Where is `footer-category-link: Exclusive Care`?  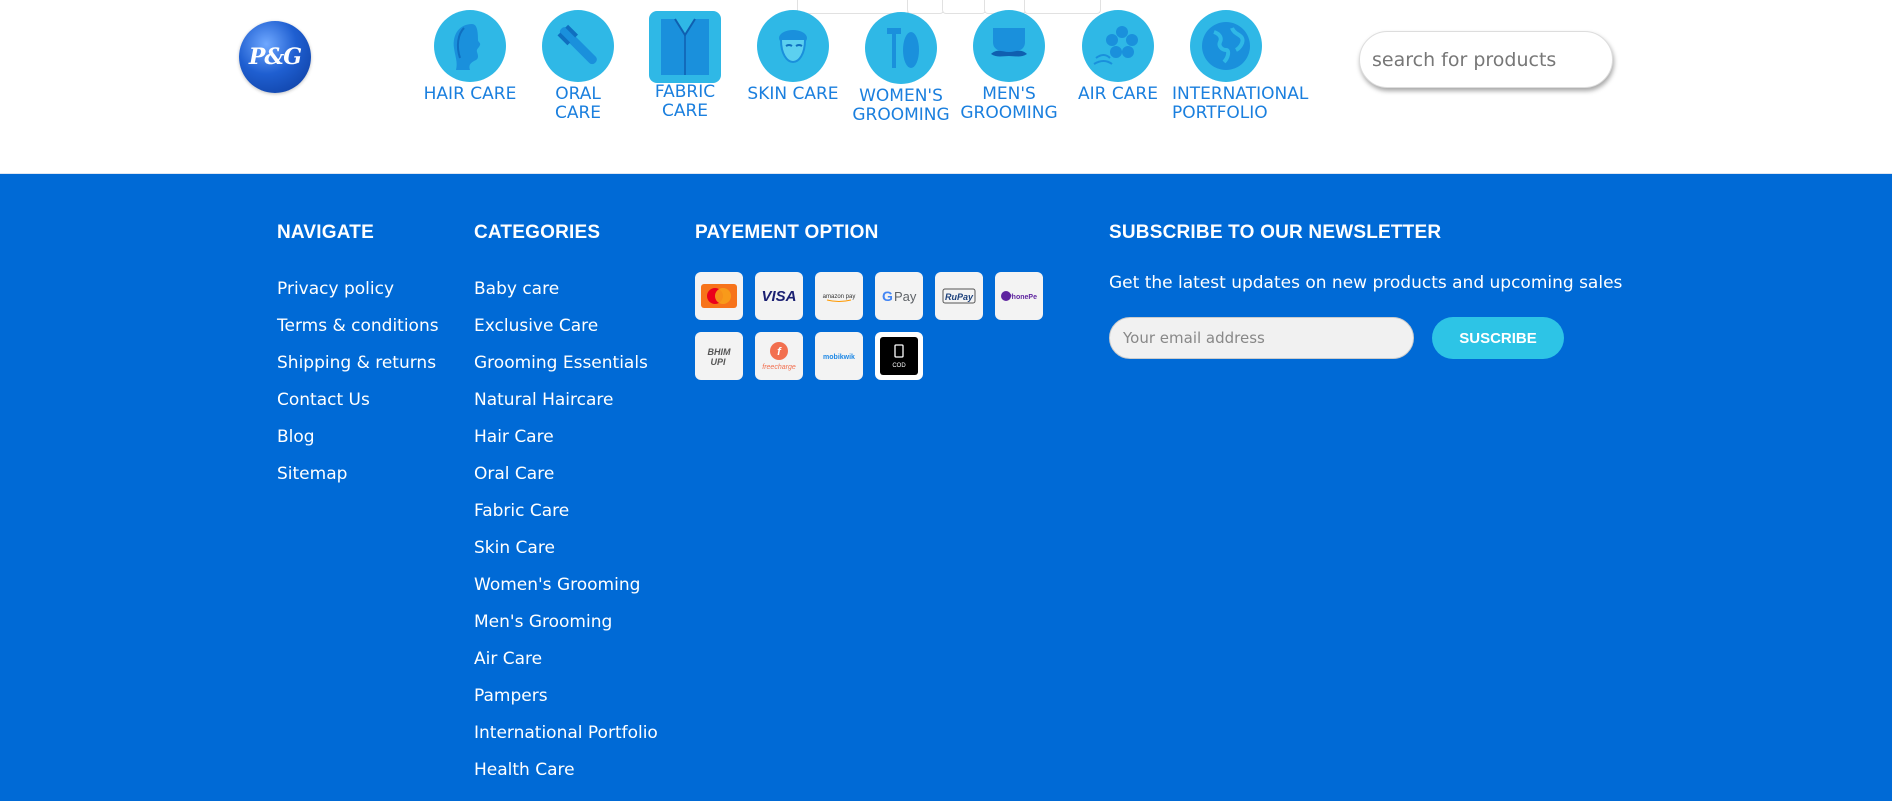 footer-category-link: Exclusive Care is located at coordinates (566, 333).